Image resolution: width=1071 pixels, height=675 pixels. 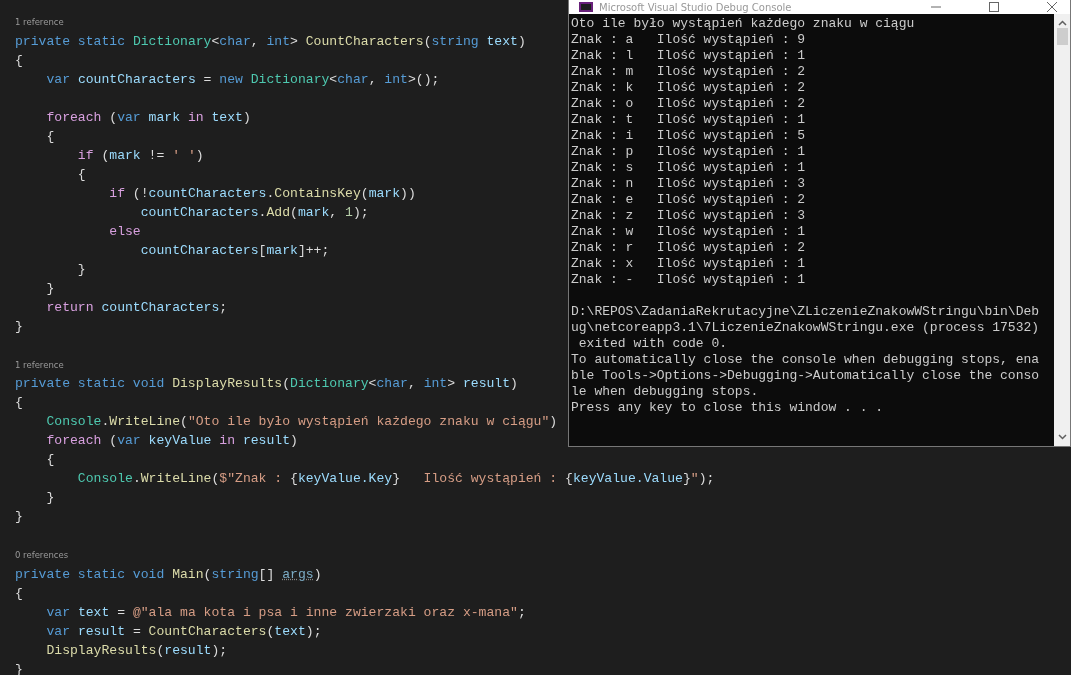 I want to click on code-line: private static void Main(string[] args), so click(x=168, y=574).